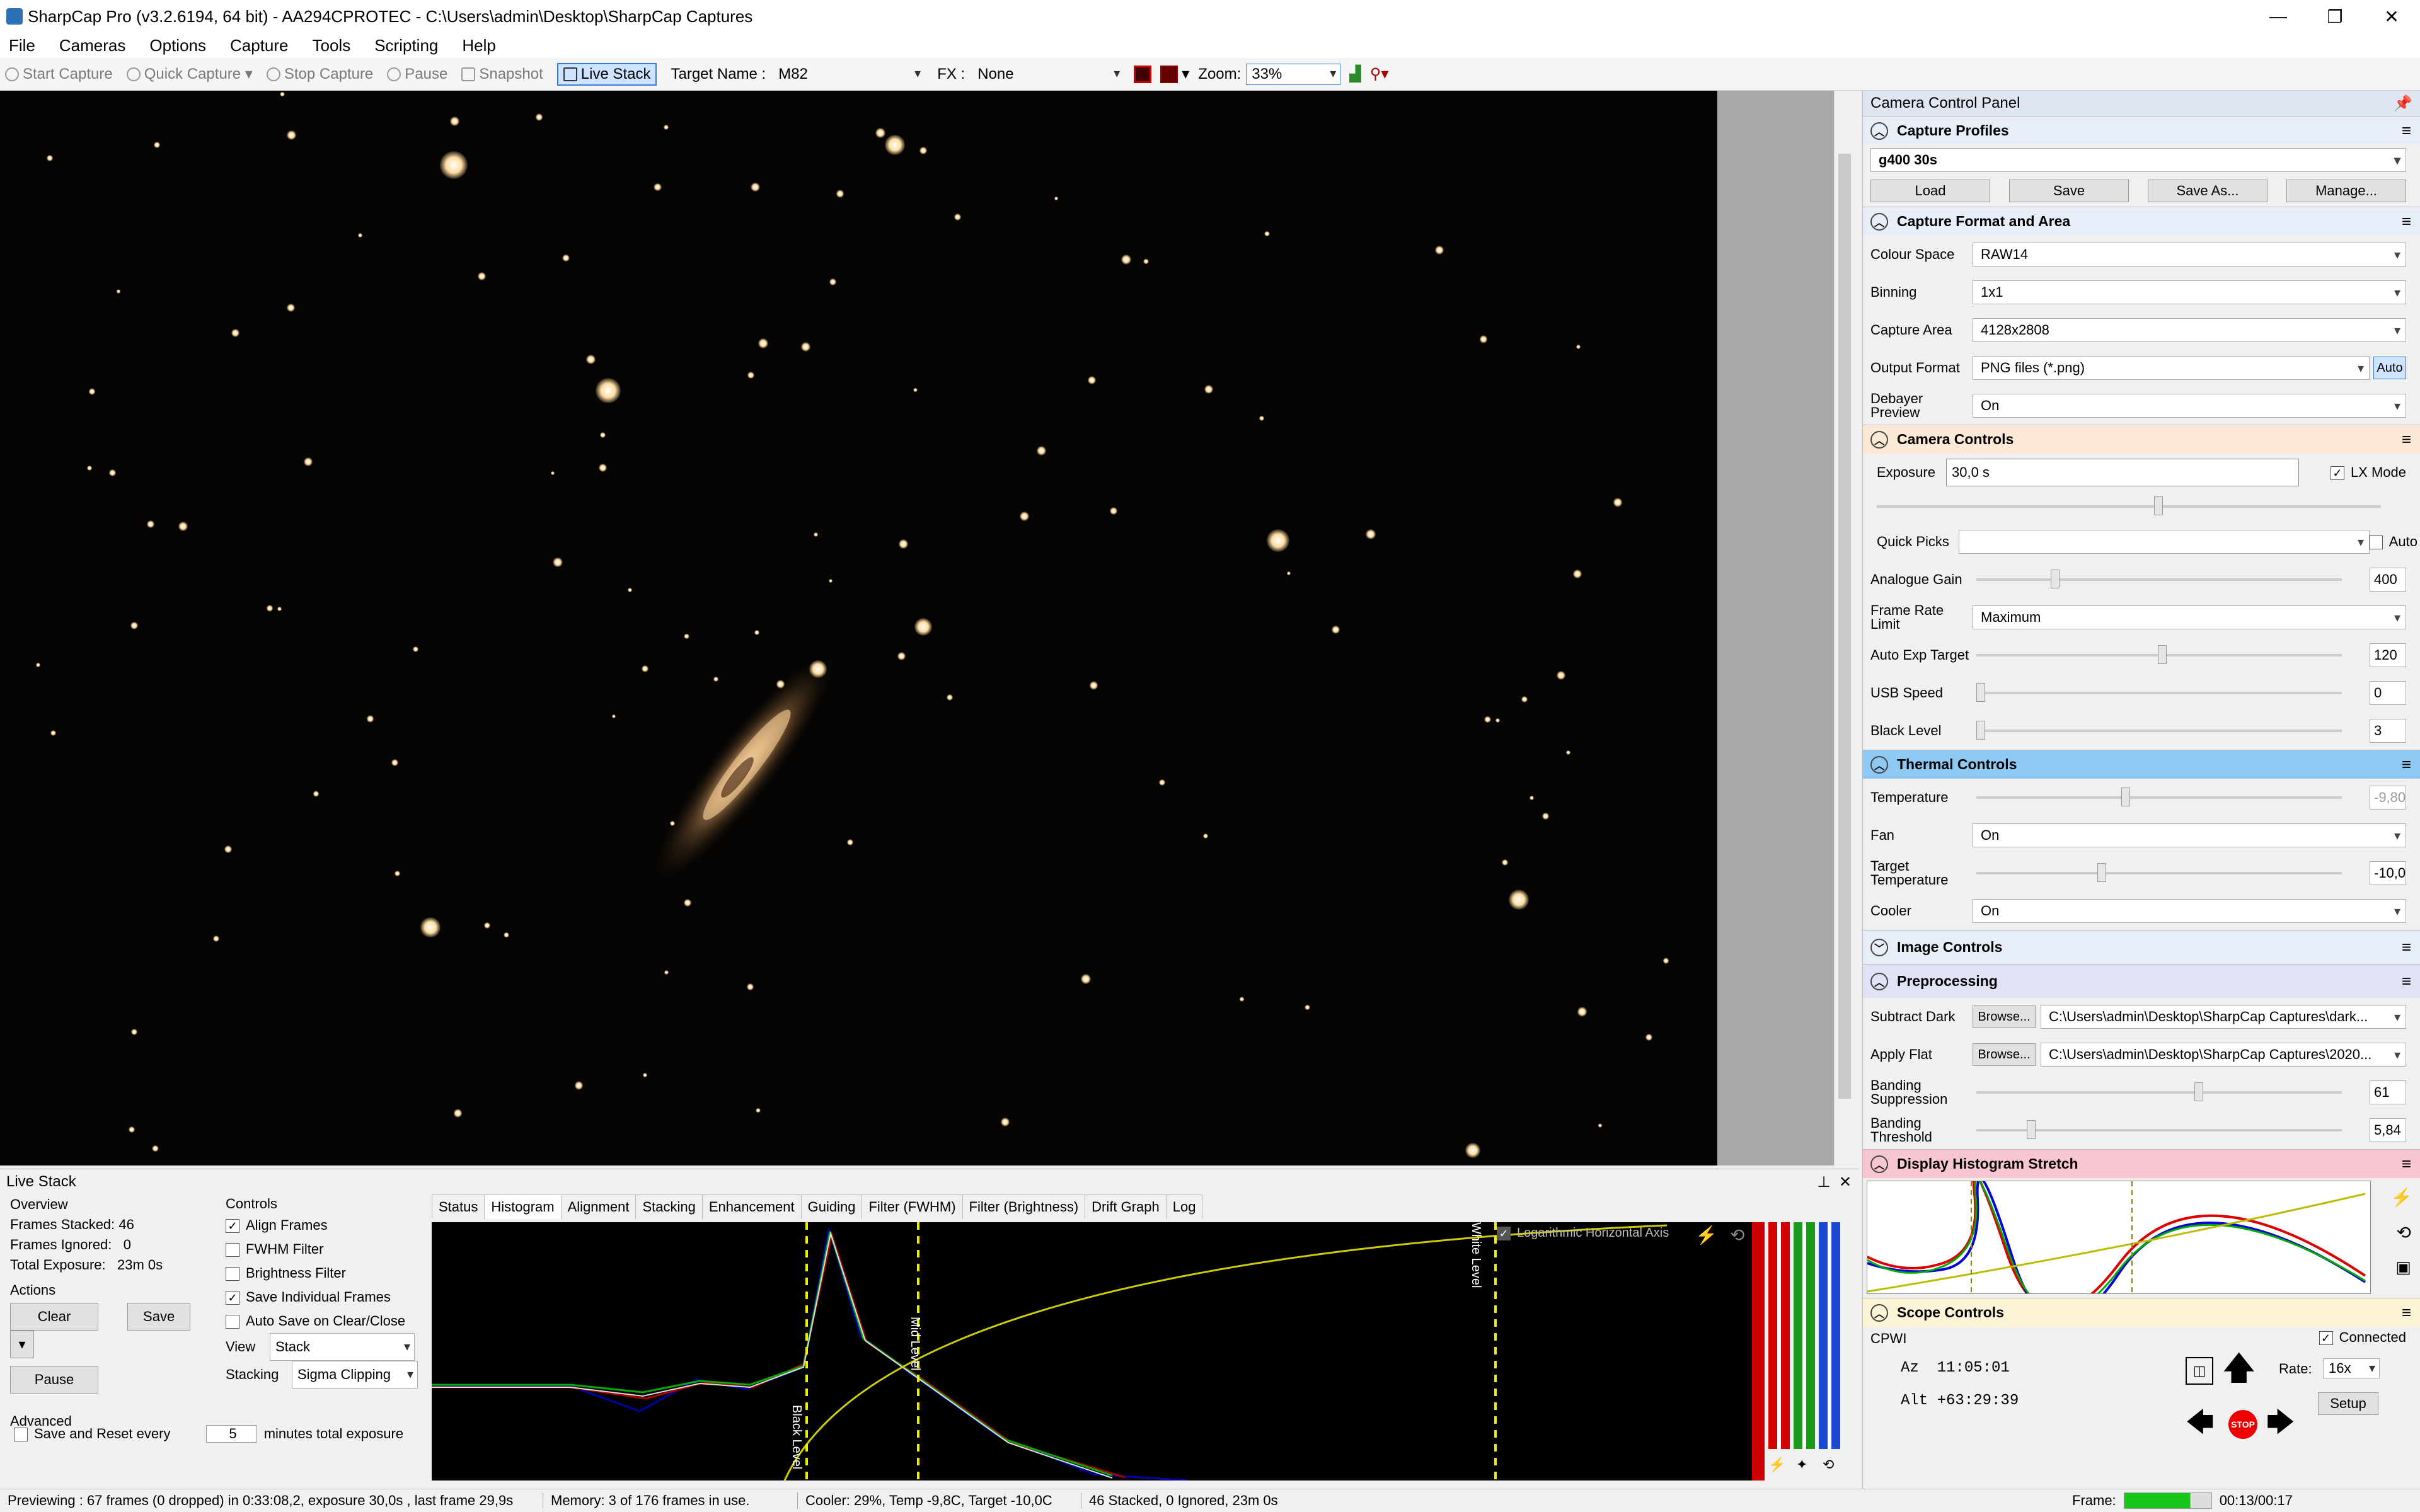 This screenshot has height=1512, width=2420. Describe the element at coordinates (2278, 16) in the screenshot. I see `minimize-button: —` at that location.